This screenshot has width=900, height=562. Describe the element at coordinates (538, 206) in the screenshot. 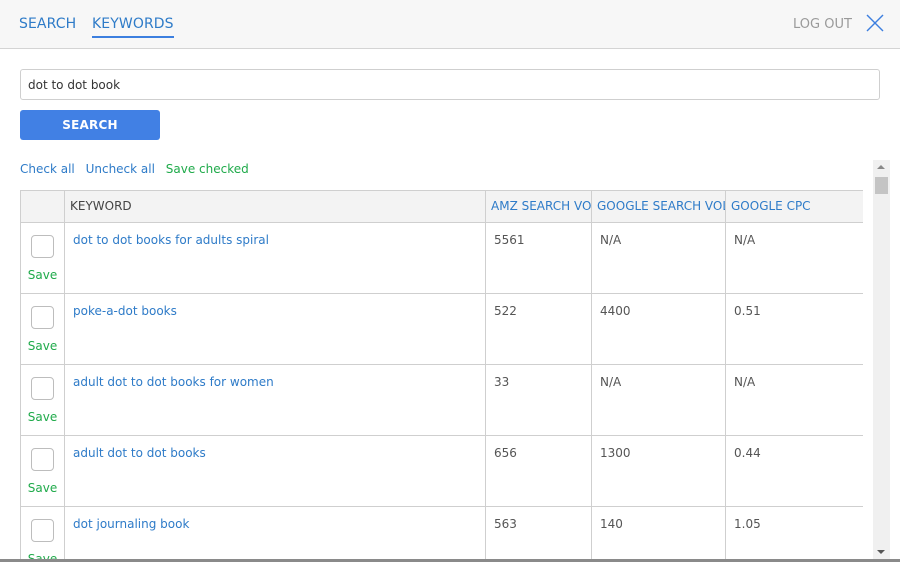

I see `column-header-amz-search-vol: AMZ SEARCH VOL` at that location.